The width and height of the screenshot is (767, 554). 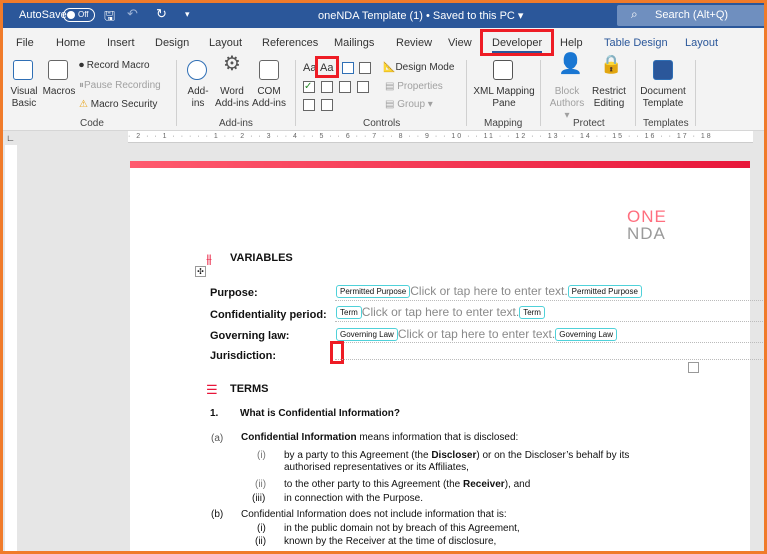 I want to click on control-tag-start: Permitted Purpose, so click(x=373, y=291).